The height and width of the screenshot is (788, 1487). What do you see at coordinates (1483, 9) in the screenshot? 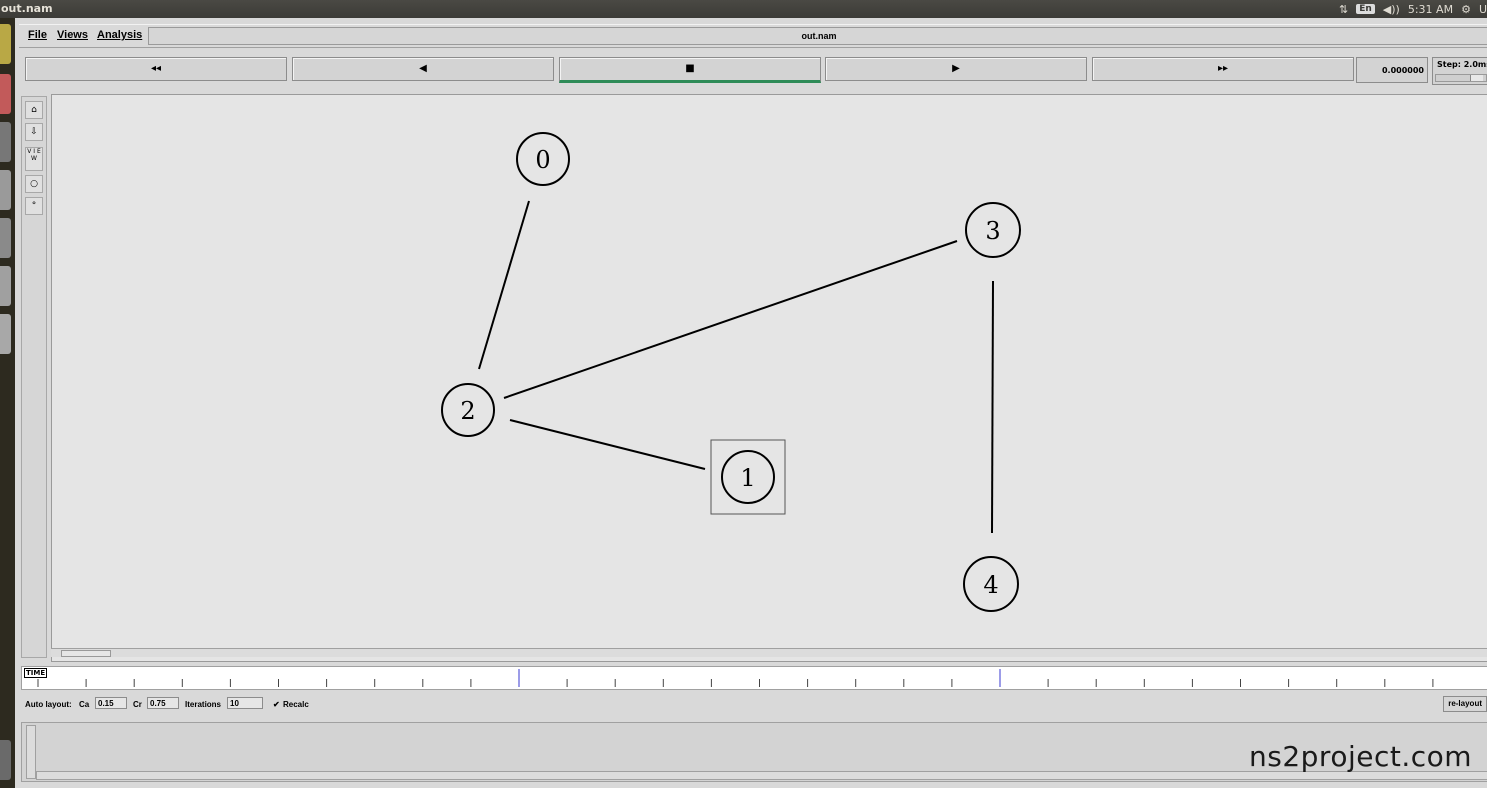
I see `user-indicator: U` at bounding box center [1483, 9].